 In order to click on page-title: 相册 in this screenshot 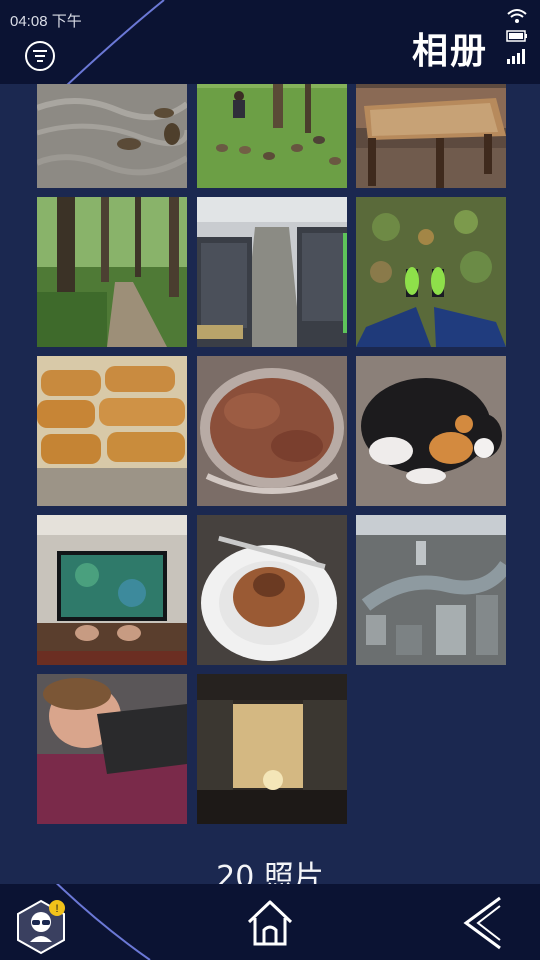, I will do `click(449, 51)`.